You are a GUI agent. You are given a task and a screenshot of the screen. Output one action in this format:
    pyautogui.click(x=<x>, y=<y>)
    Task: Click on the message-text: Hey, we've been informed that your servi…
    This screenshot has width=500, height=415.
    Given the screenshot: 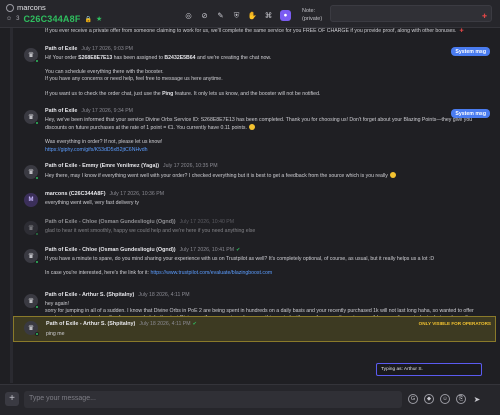 What is the action you would take?
    pyautogui.click(x=259, y=135)
    